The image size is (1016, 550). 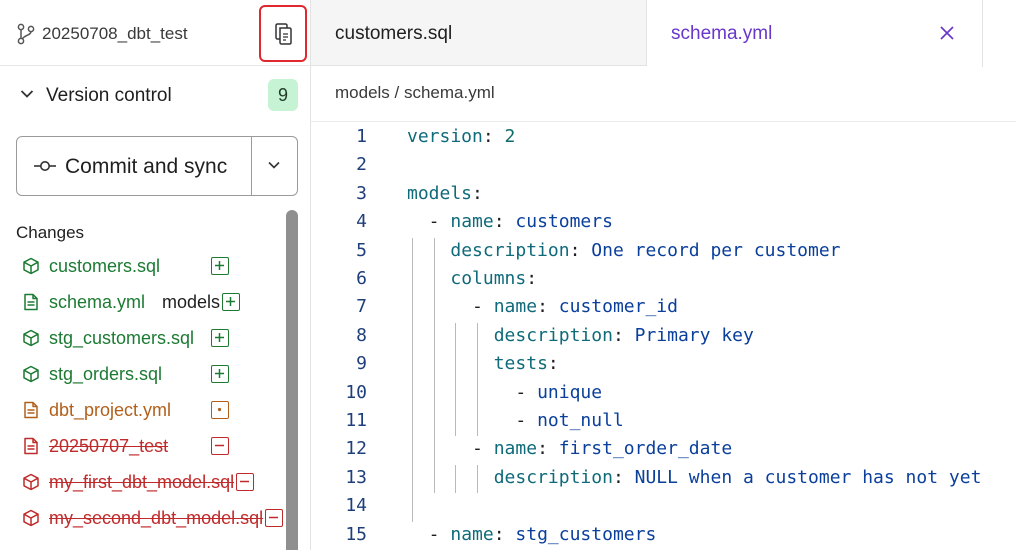 What do you see at coordinates (645, 449) in the screenshot?
I see `yaml-value: first_order_date` at bounding box center [645, 449].